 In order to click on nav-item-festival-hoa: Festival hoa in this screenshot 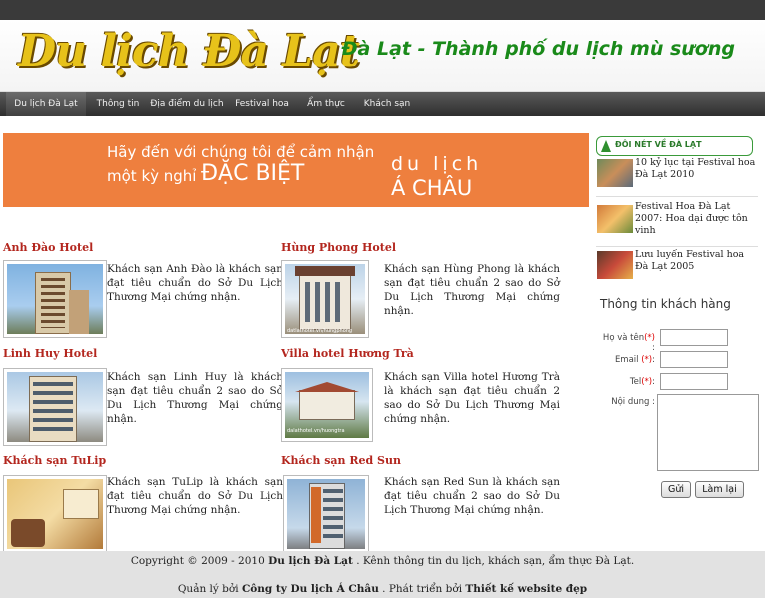, I will do `click(262, 104)`.